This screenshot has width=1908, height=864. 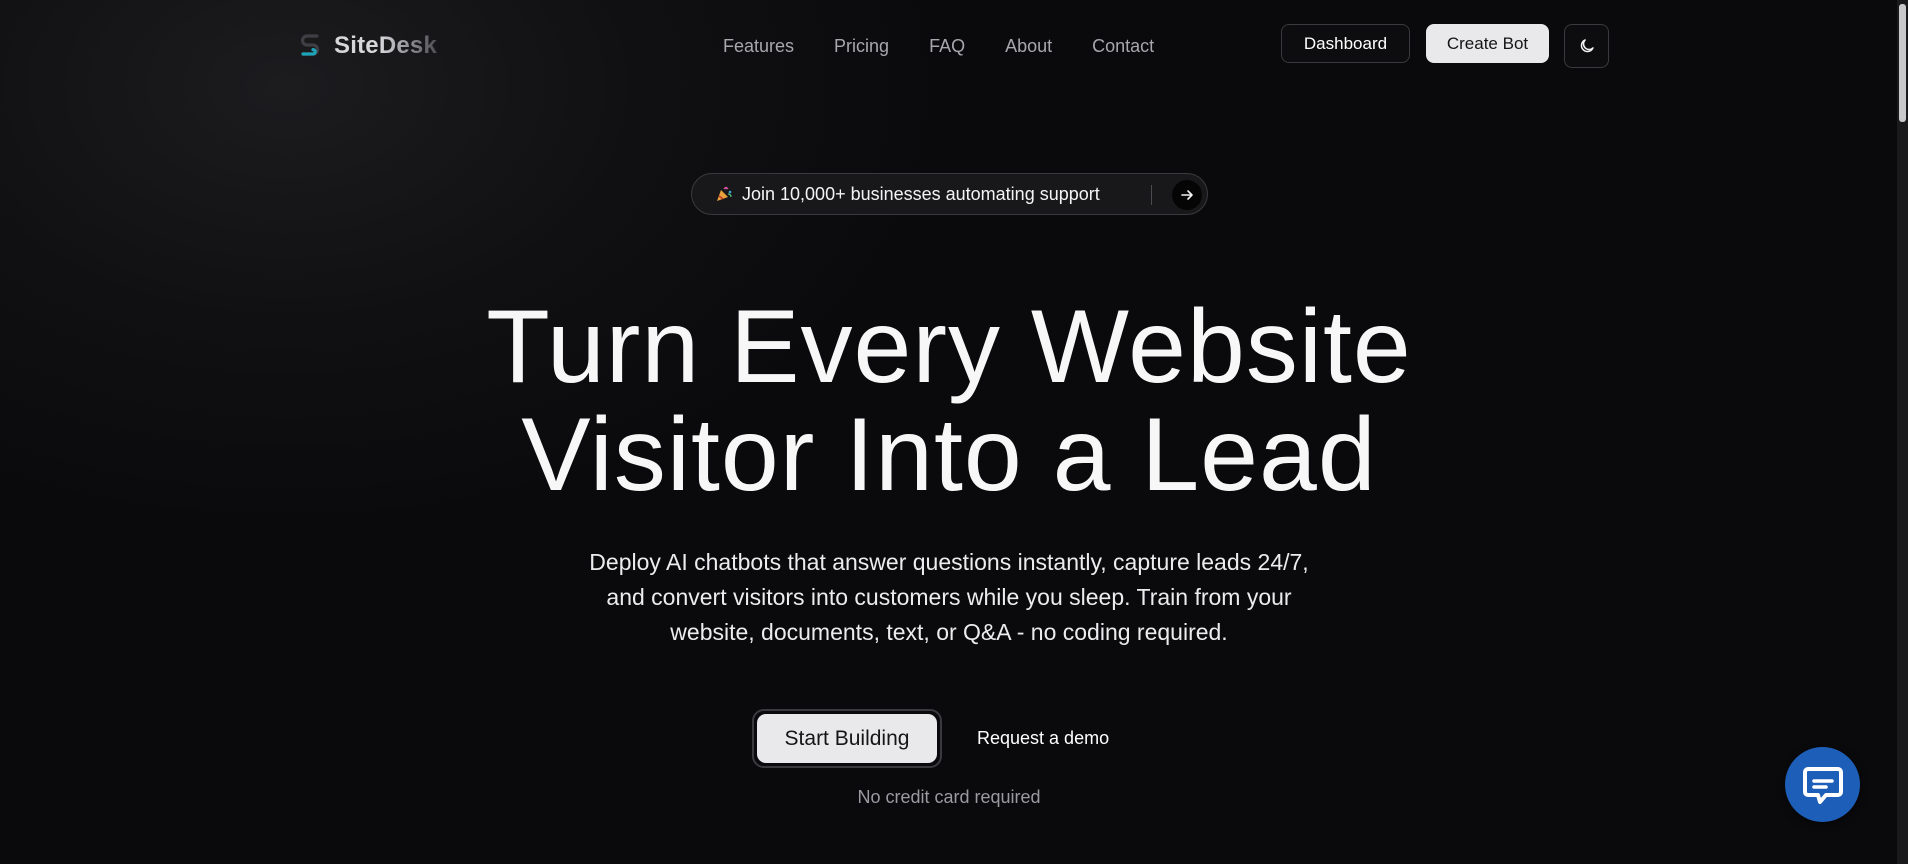 I want to click on no-credit-card-note: No credit card required, so click(x=949, y=797).